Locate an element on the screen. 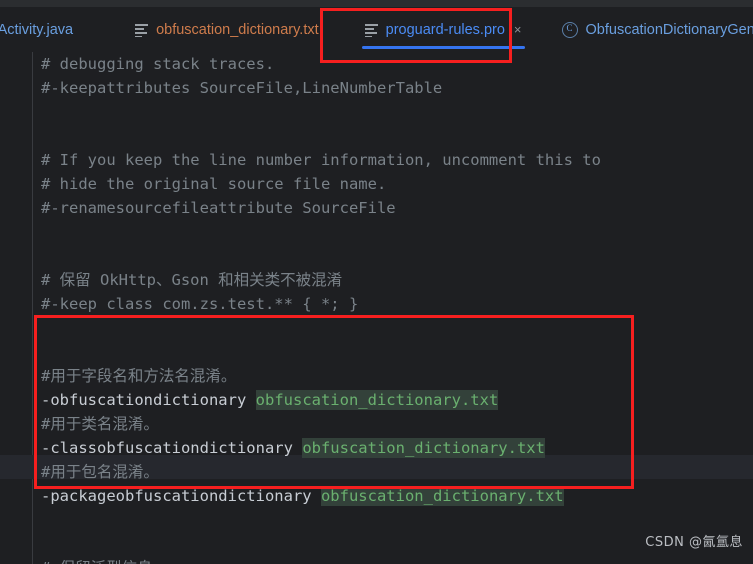 This screenshot has height=564, width=753. tab-splashactivity-java: C lashActivity.java is located at coordinates (42, 29).